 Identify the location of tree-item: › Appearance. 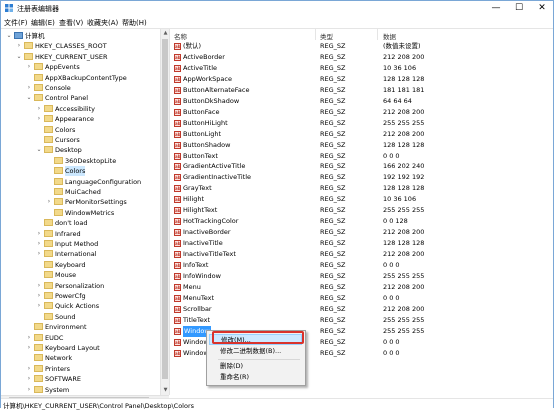
(80, 119).